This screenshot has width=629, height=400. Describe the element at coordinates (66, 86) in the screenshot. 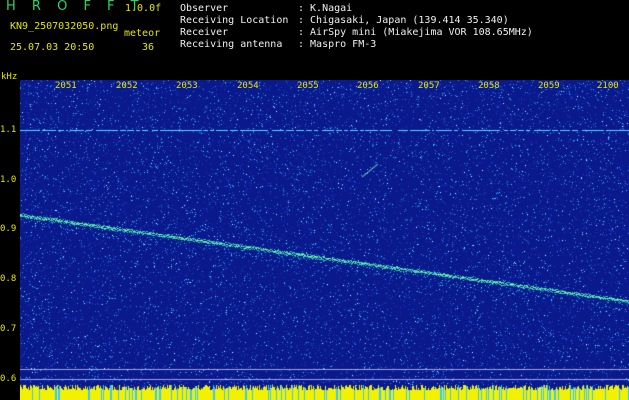

I see `x-tick-2051: 2051` at that location.